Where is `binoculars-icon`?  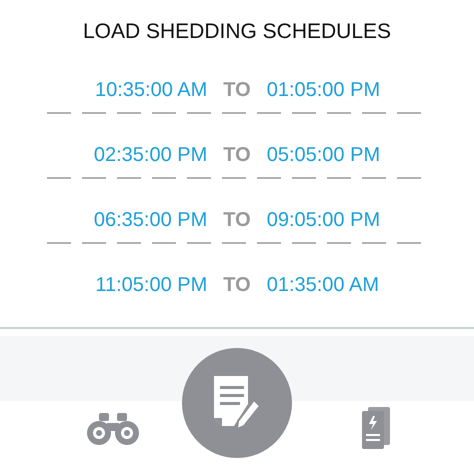
binoculars-icon is located at coordinates (113, 429).